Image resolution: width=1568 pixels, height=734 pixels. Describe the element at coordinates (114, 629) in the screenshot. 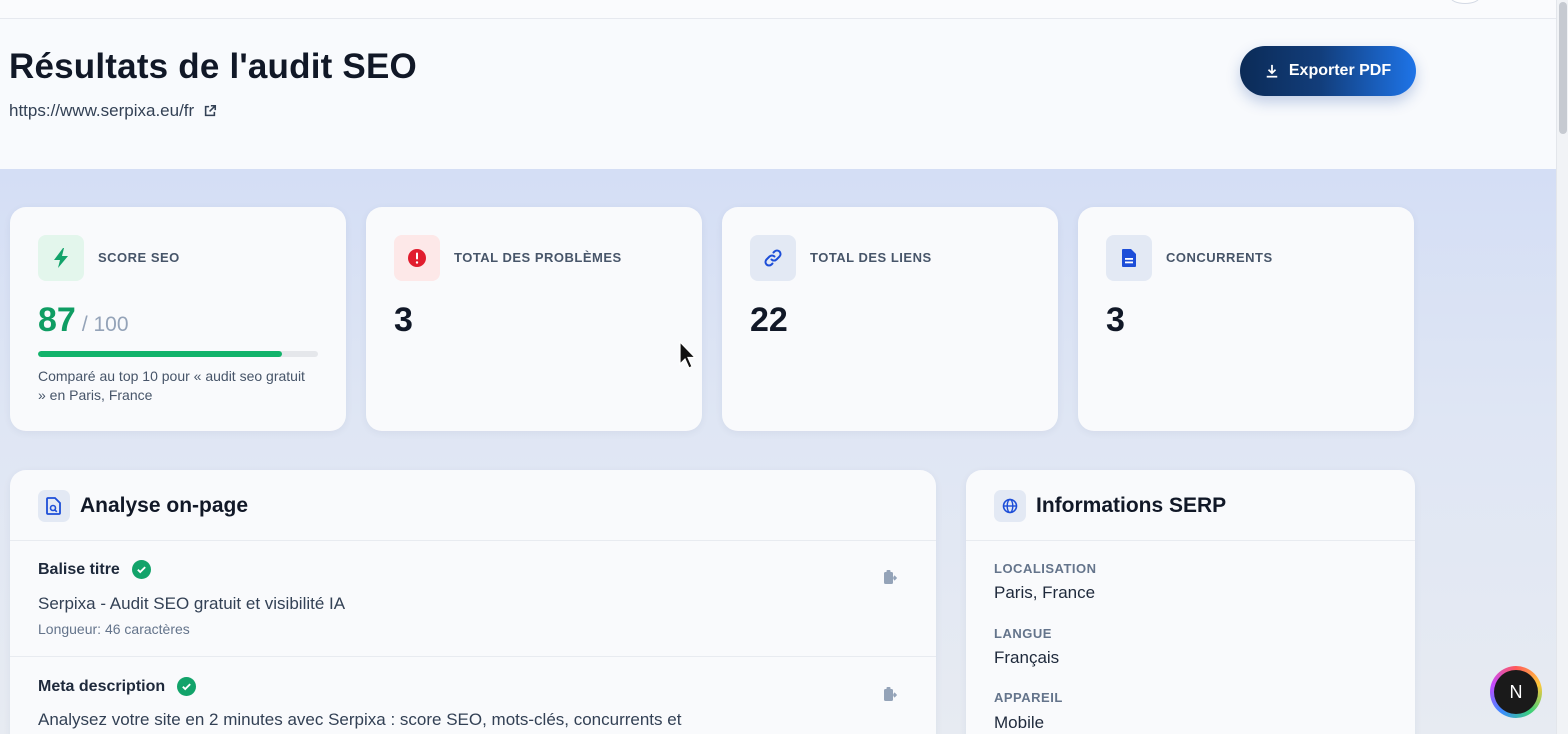

I see `onpage-item-meta: Longueur: 46 caractères` at that location.